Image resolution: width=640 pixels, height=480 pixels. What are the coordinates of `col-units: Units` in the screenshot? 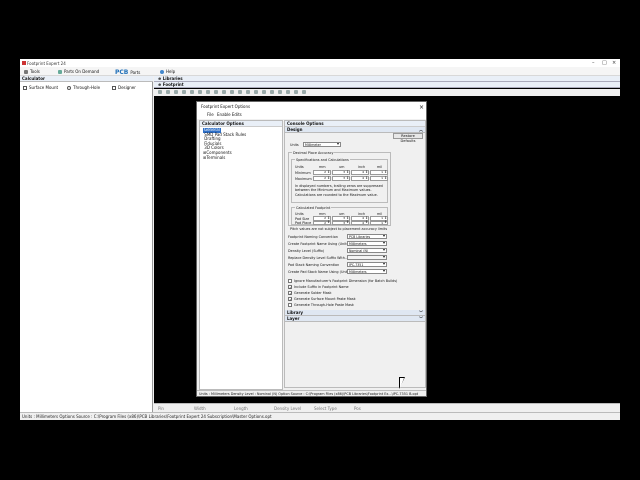 It's located at (299, 167).